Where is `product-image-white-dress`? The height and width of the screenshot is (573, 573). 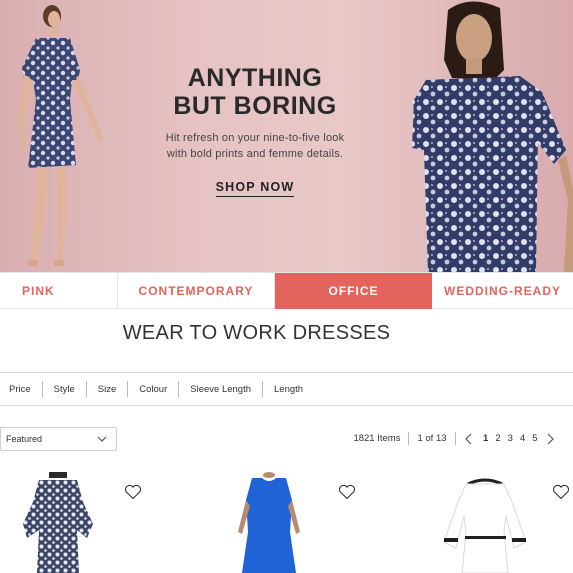
product-image-white-dress is located at coordinates (485, 522).